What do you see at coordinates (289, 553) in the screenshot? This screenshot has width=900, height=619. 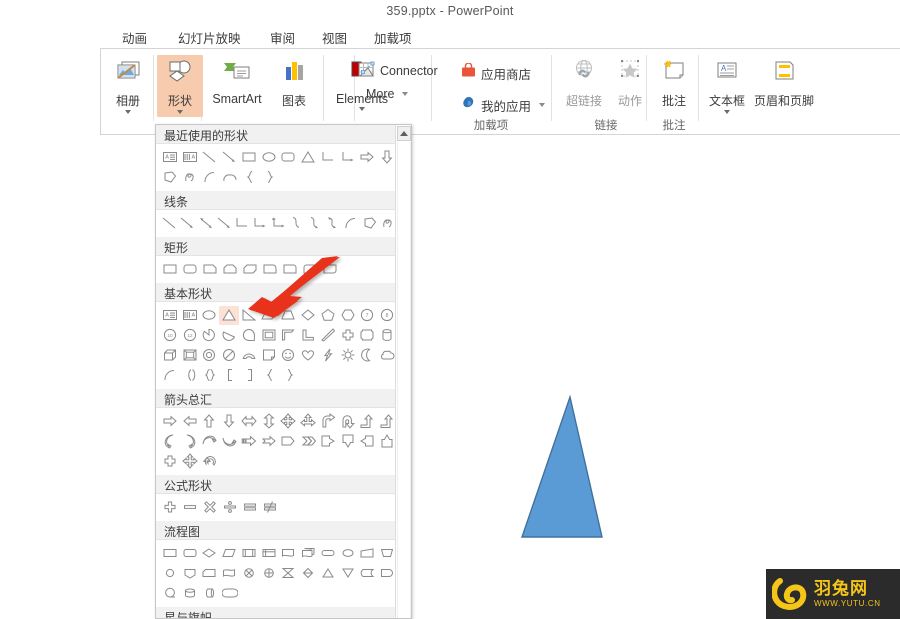 I see `shape-flowchart-document` at bounding box center [289, 553].